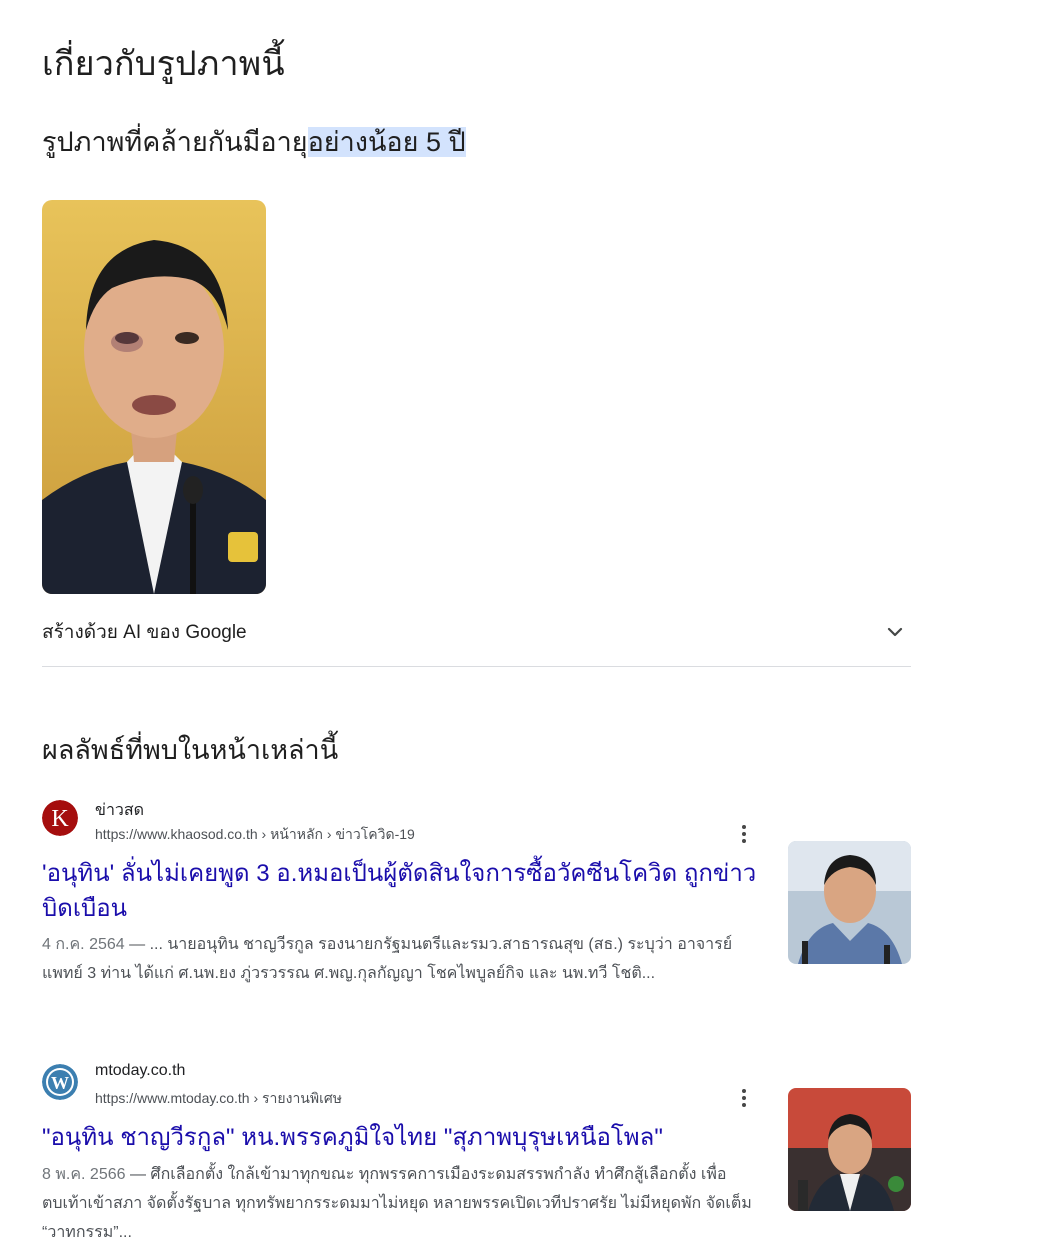  I want to click on similar-images-age-text: รูปภาพที่คล้ายกันมีอาย, so click(175, 142).